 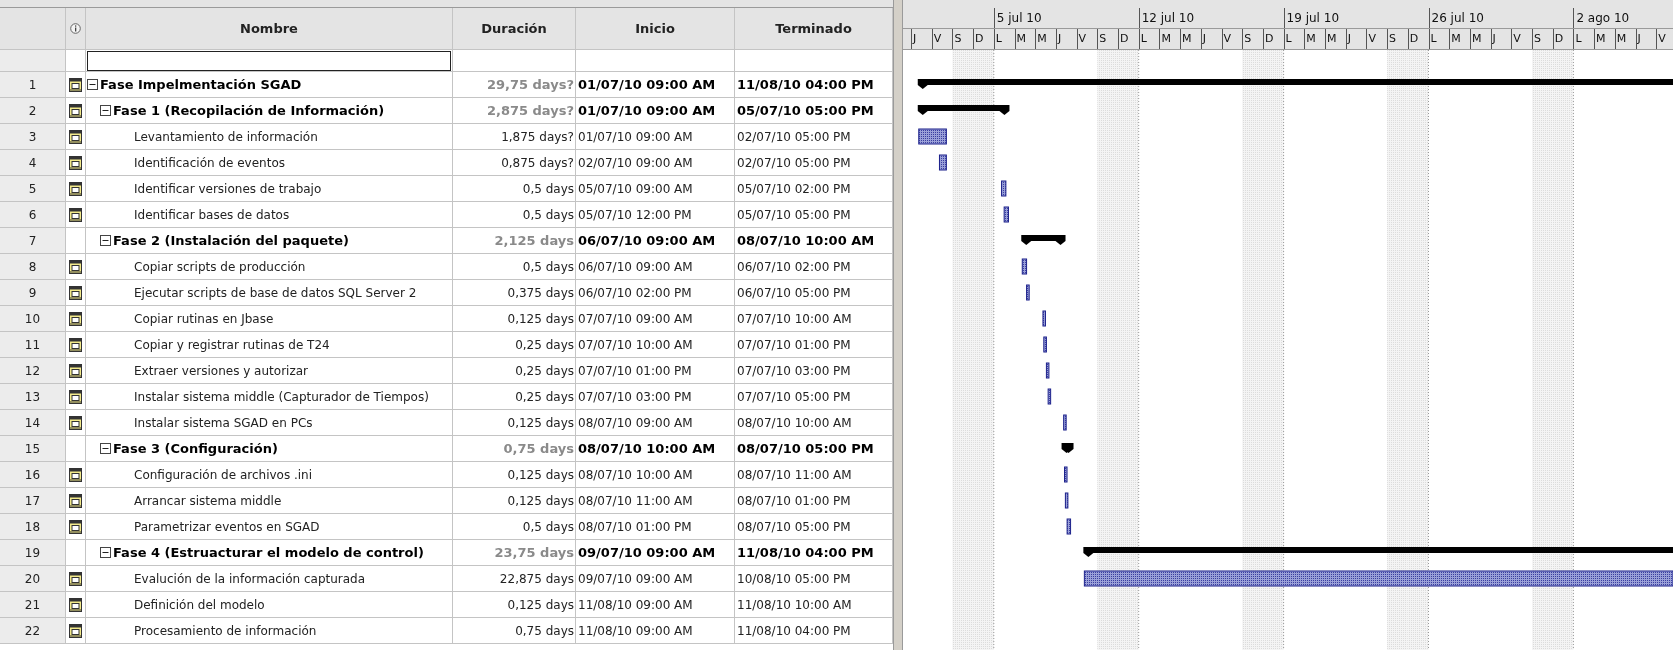 I want to click on task-name: Identificar bases de datos, so click(x=212, y=215).